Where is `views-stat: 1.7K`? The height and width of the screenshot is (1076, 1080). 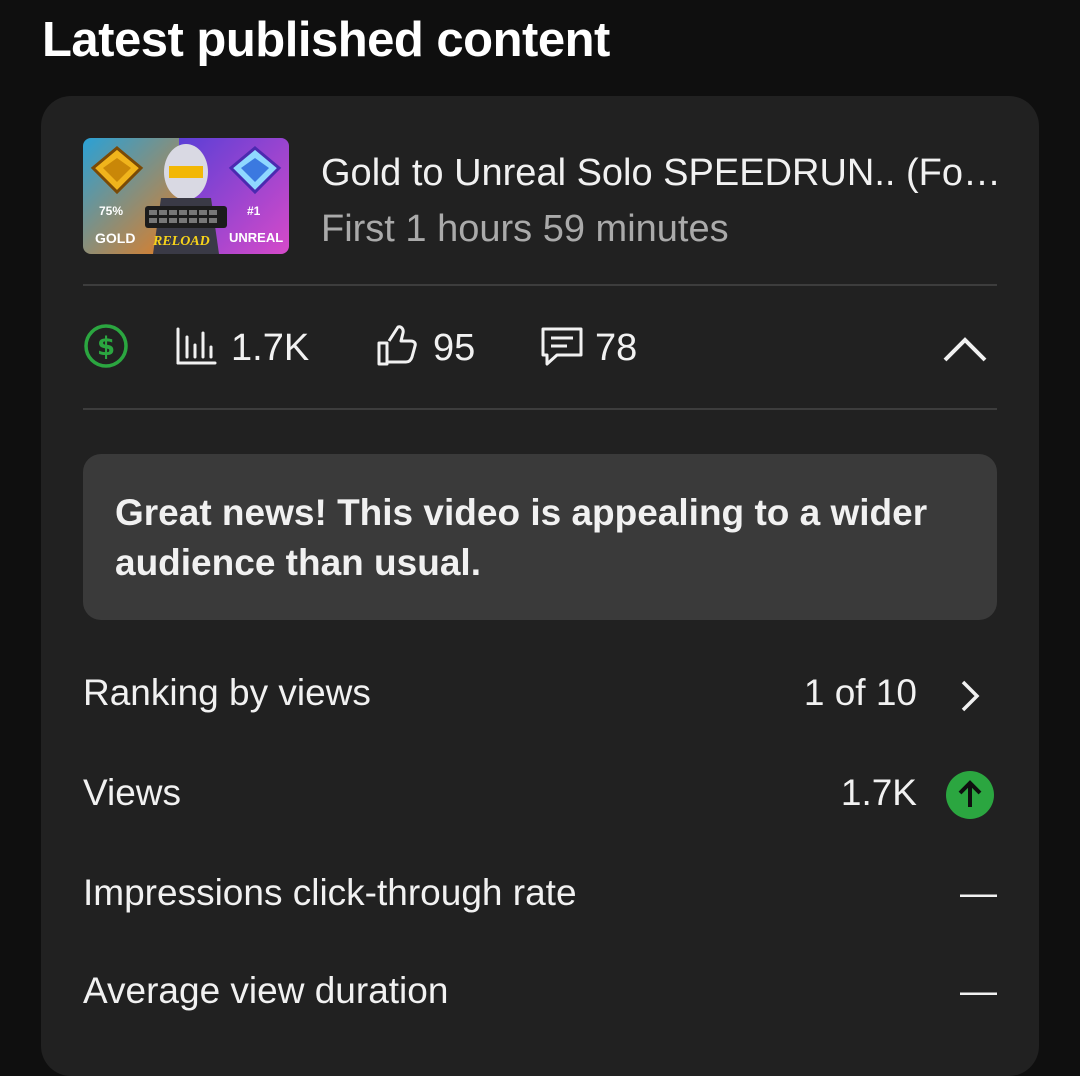
views-stat: 1.7K is located at coordinates (242, 348).